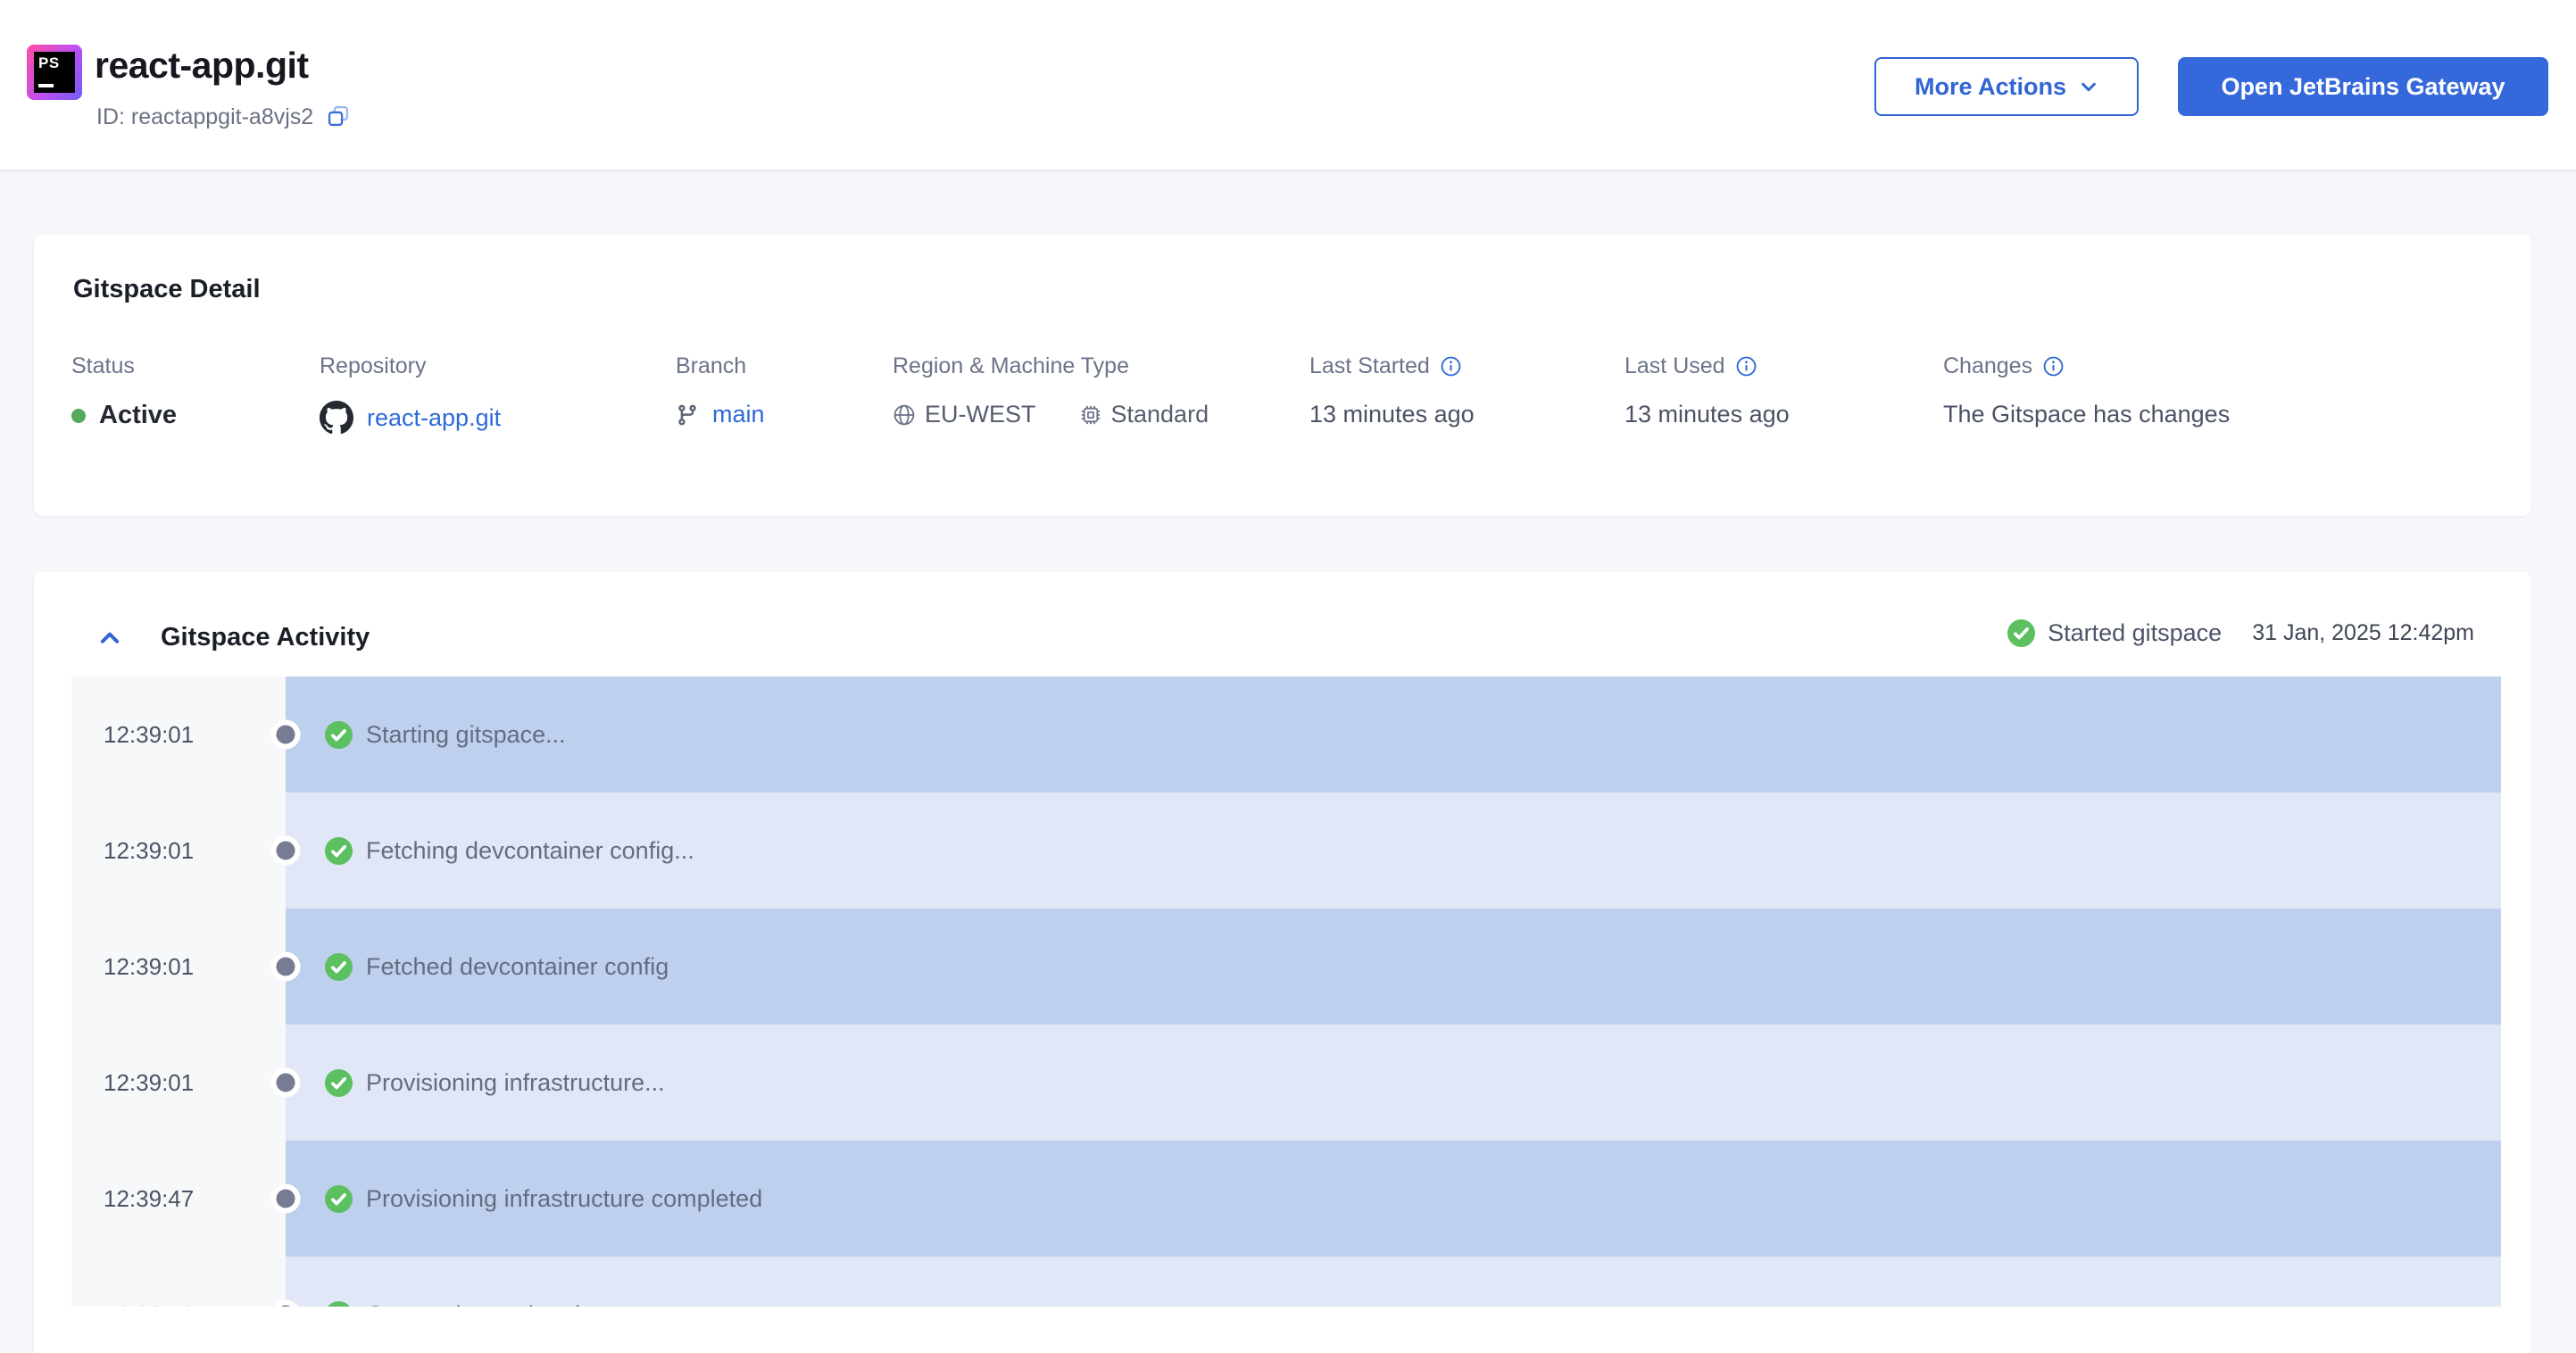 This screenshot has height=1353, width=2576. What do you see at coordinates (202, 65) in the screenshot?
I see `page-title: react-app.git` at bounding box center [202, 65].